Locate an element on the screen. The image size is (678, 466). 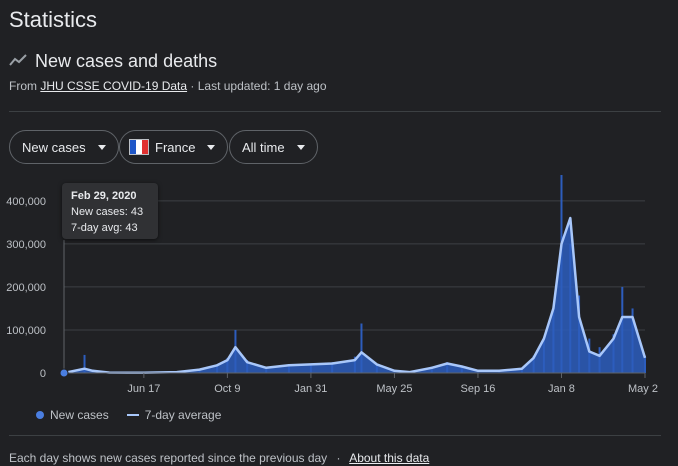
tooltip-new-cases: New cases: 43 is located at coordinates (107, 212).